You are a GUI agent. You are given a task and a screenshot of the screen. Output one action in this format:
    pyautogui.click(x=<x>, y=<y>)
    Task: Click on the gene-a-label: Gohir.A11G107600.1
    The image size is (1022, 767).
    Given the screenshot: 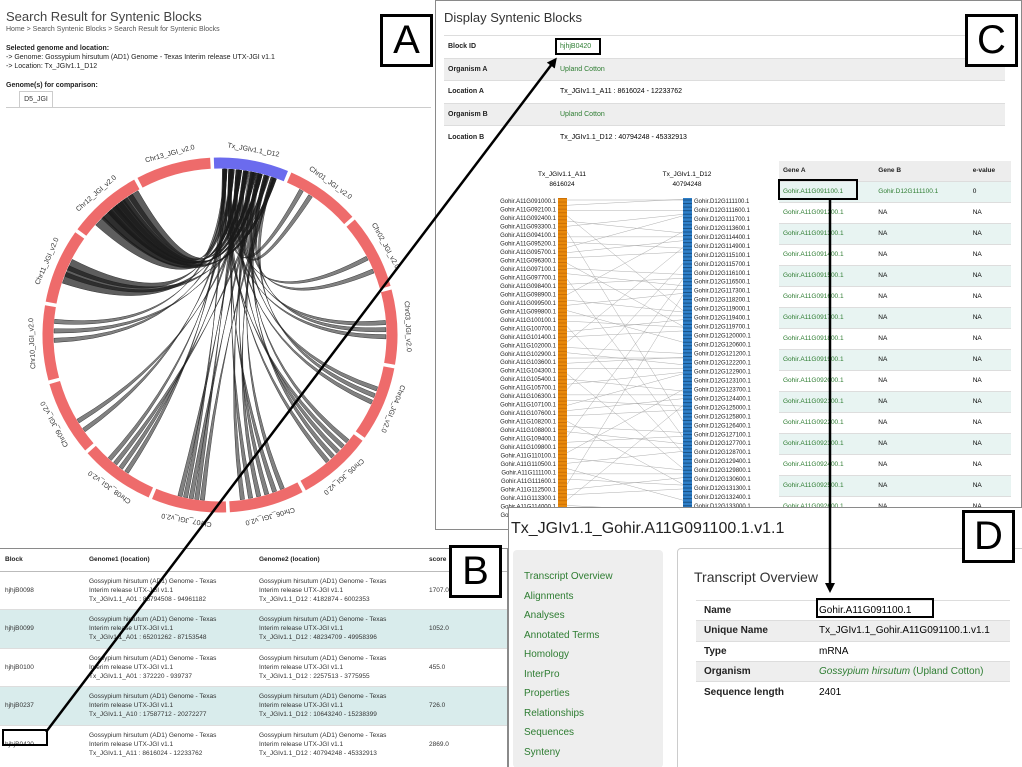 What is the action you would take?
    pyautogui.click(x=528, y=414)
    